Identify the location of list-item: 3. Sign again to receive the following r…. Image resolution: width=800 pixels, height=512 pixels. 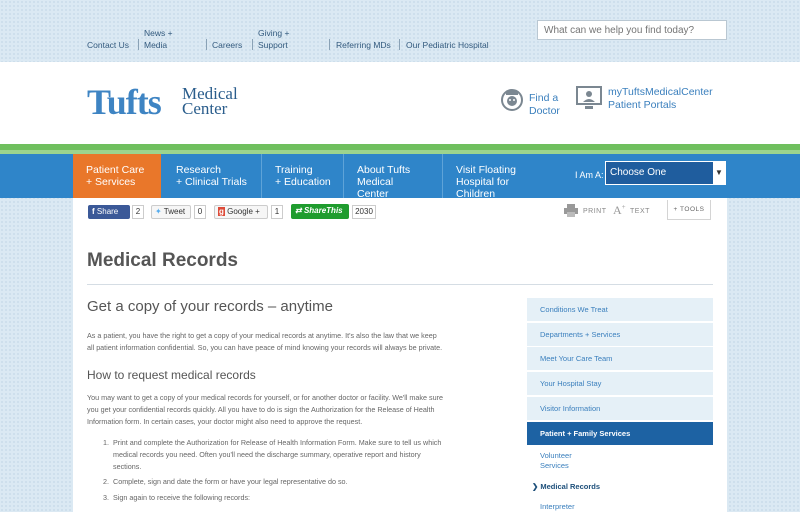
(308, 498).